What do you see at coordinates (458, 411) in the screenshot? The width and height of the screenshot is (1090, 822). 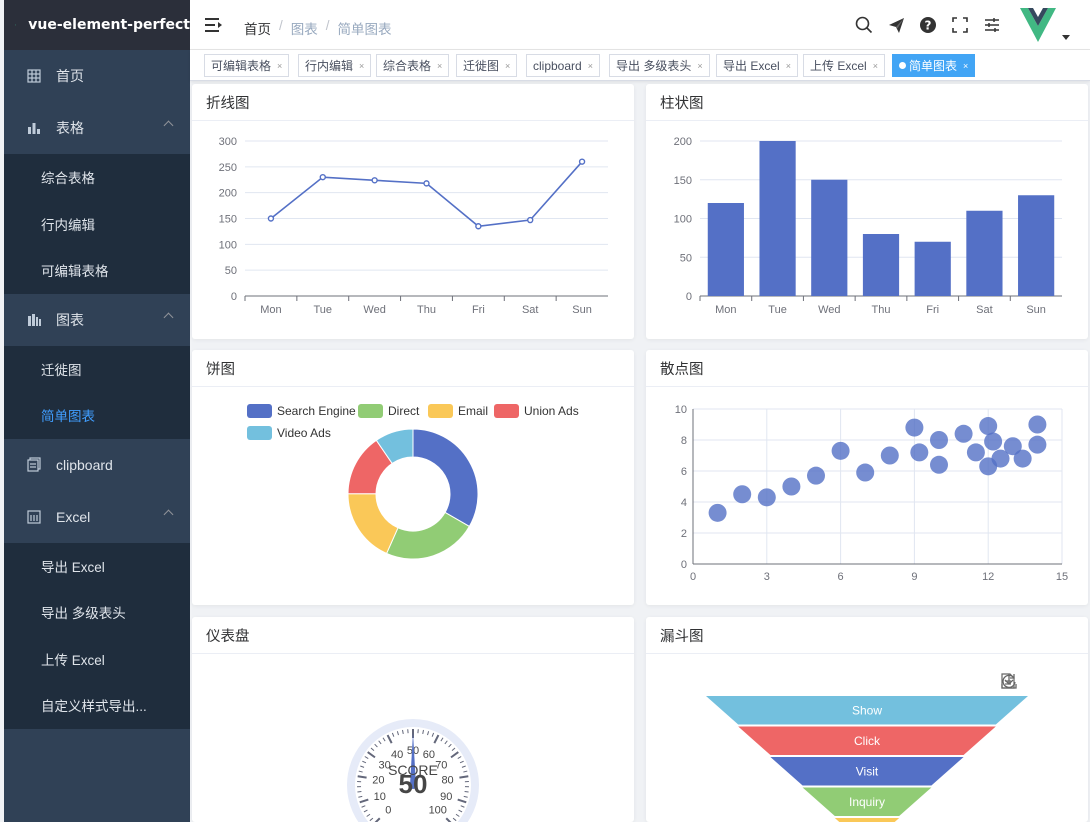 I see `legend-item: Email` at bounding box center [458, 411].